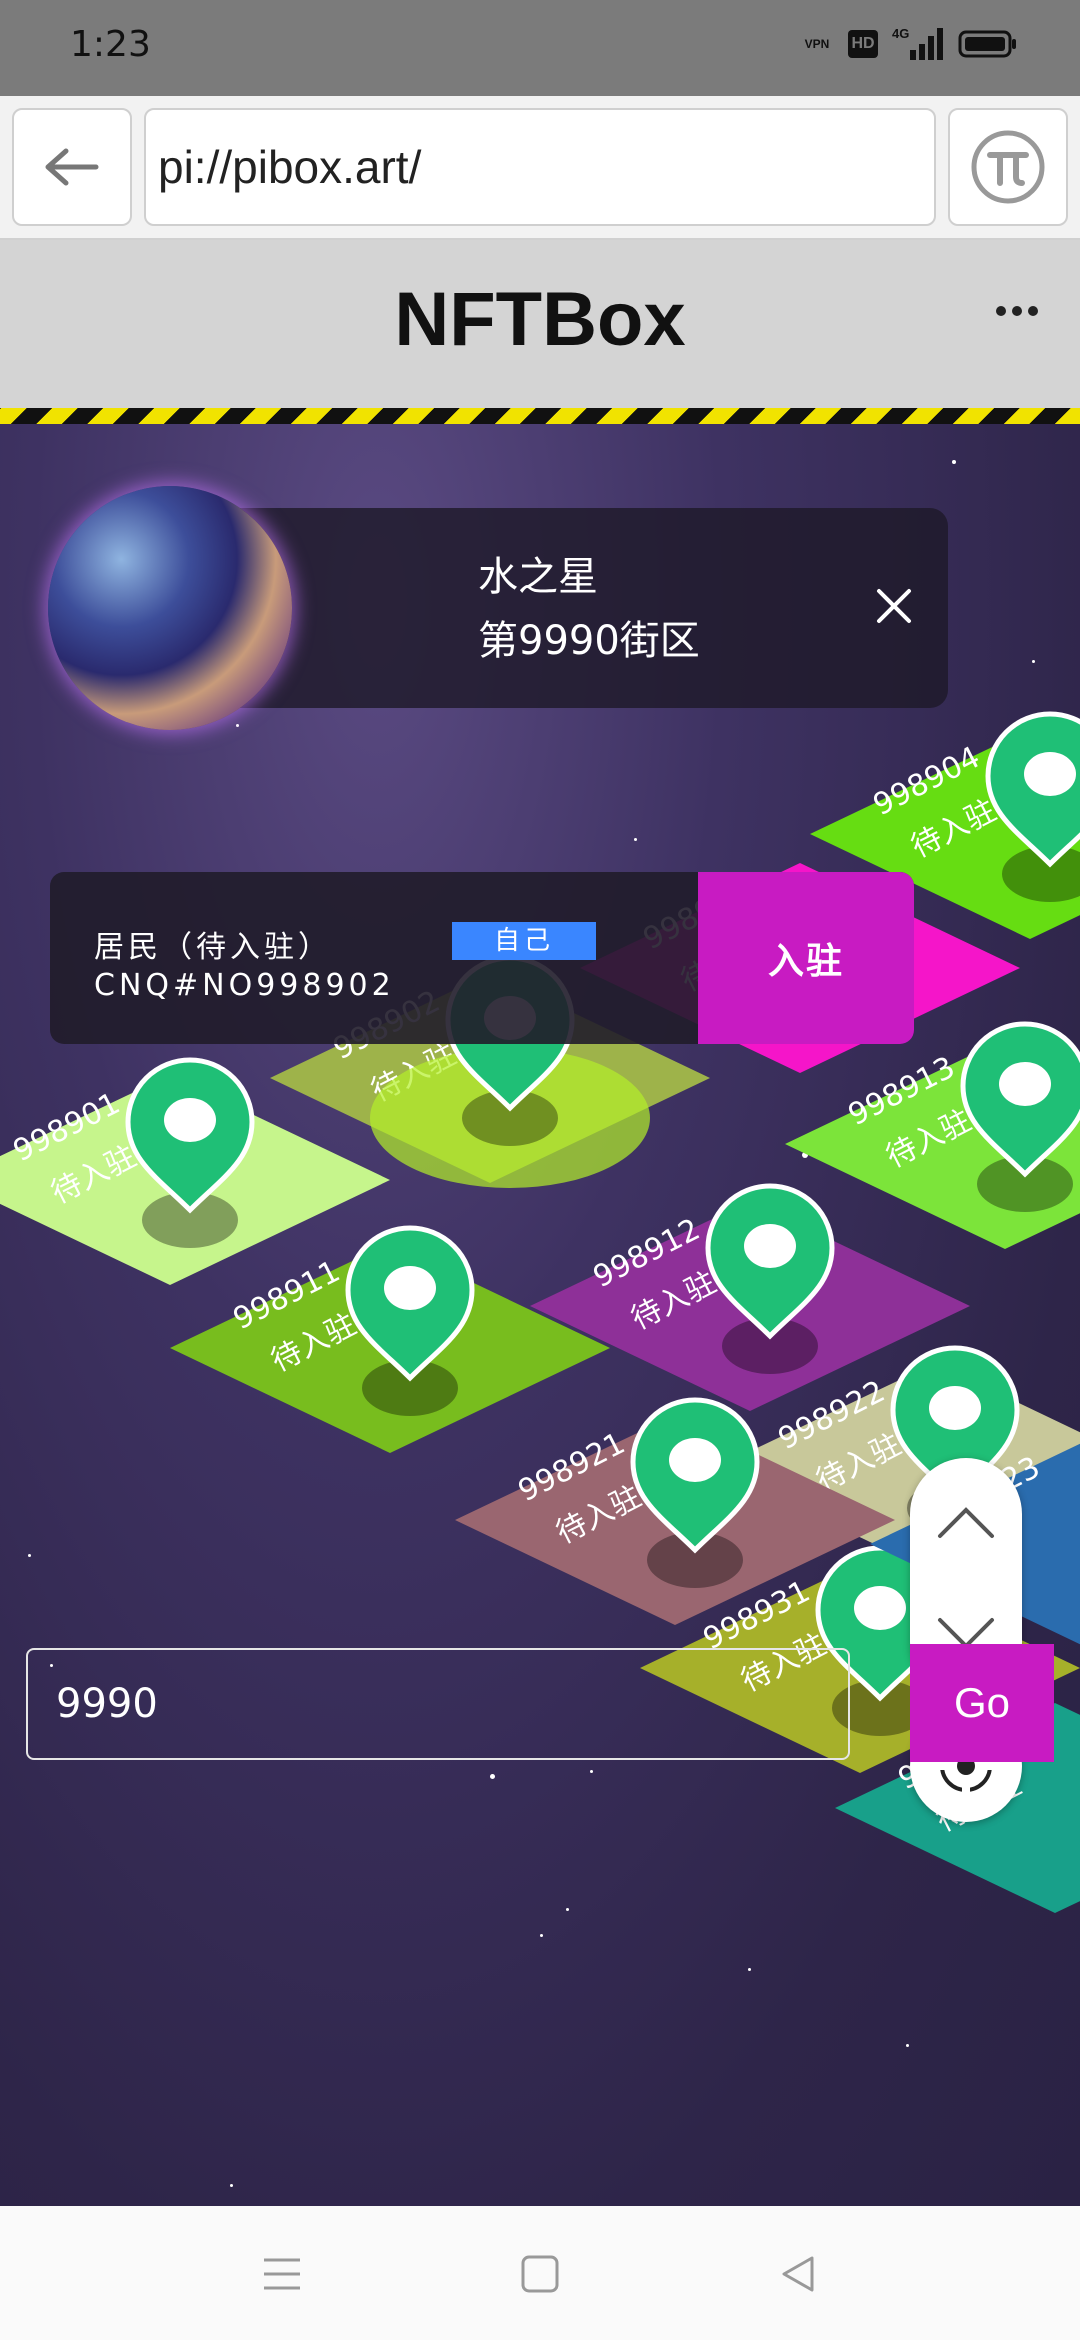 This screenshot has width=1080, height=2340. I want to click on menu-icon, so click(282, 2274).